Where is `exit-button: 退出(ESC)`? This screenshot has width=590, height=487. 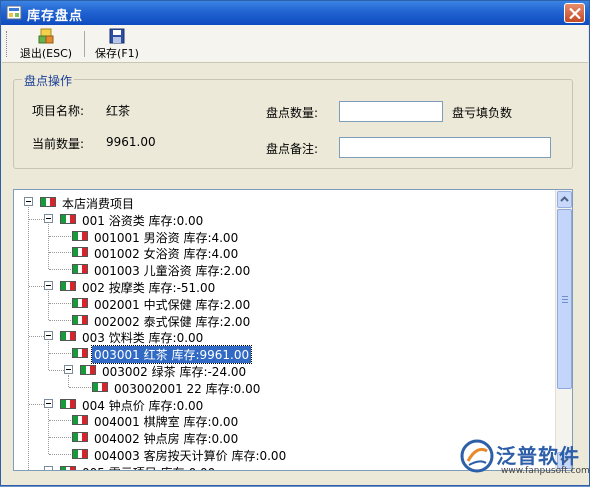 exit-button: 退出(ESC) is located at coordinates (46, 44).